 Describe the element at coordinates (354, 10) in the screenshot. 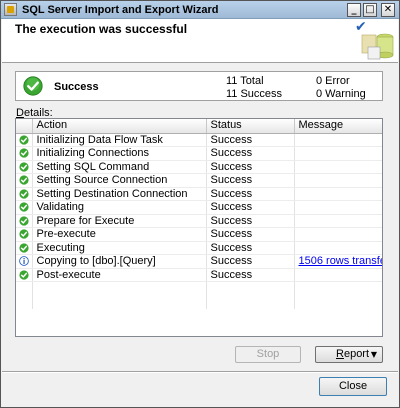

I see `minimize-button: _` at that location.